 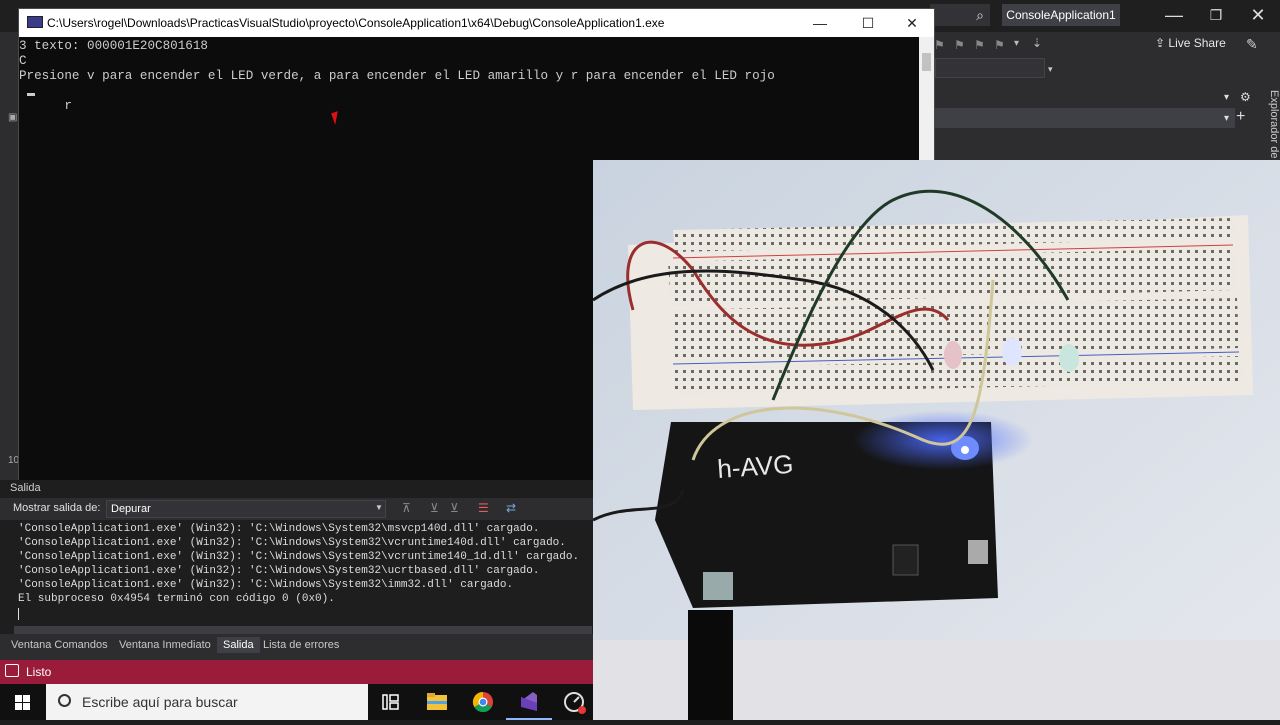 What do you see at coordinates (246, 509) in the screenshot?
I see `output-source-select: Depurar` at bounding box center [246, 509].